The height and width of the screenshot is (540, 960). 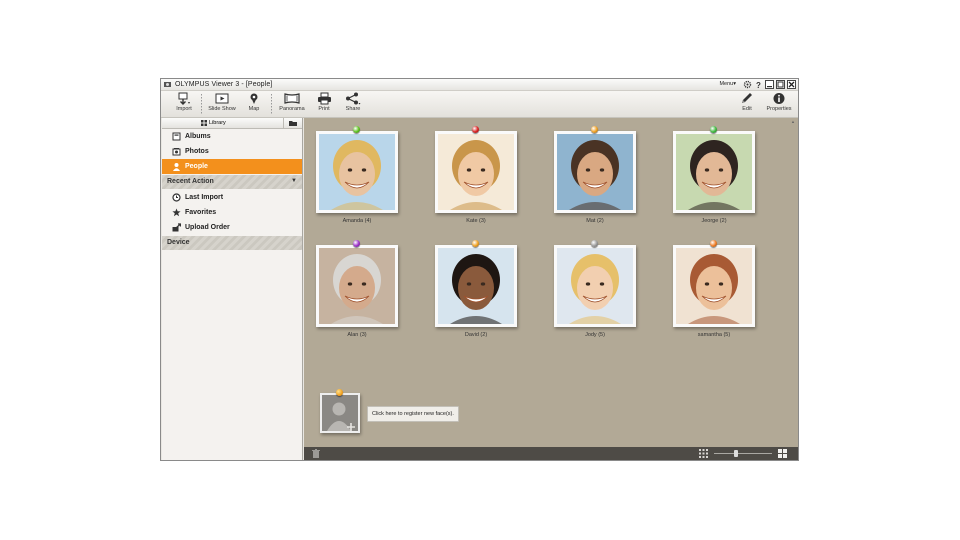 What do you see at coordinates (217, 123) in the screenshot?
I see `library-tab-label: Library` at bounding box center [217, 123].